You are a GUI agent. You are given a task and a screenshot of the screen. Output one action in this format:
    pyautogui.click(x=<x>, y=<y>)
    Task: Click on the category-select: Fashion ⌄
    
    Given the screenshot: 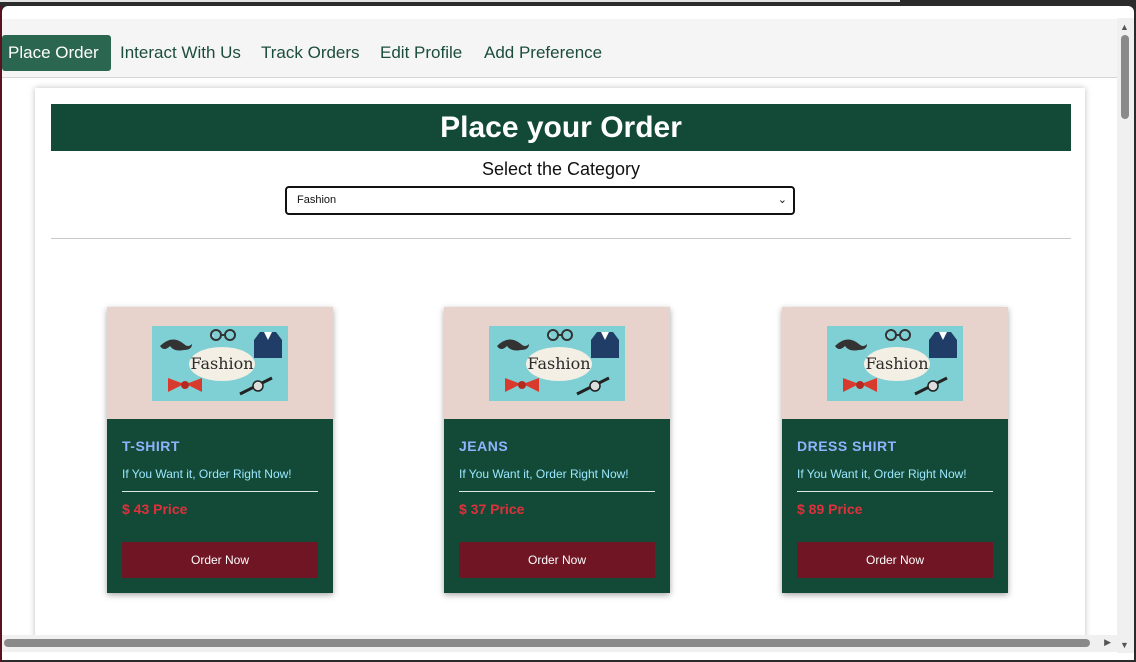 What is the action you would take?
    pyautogui.click(x=540, y=200)
    